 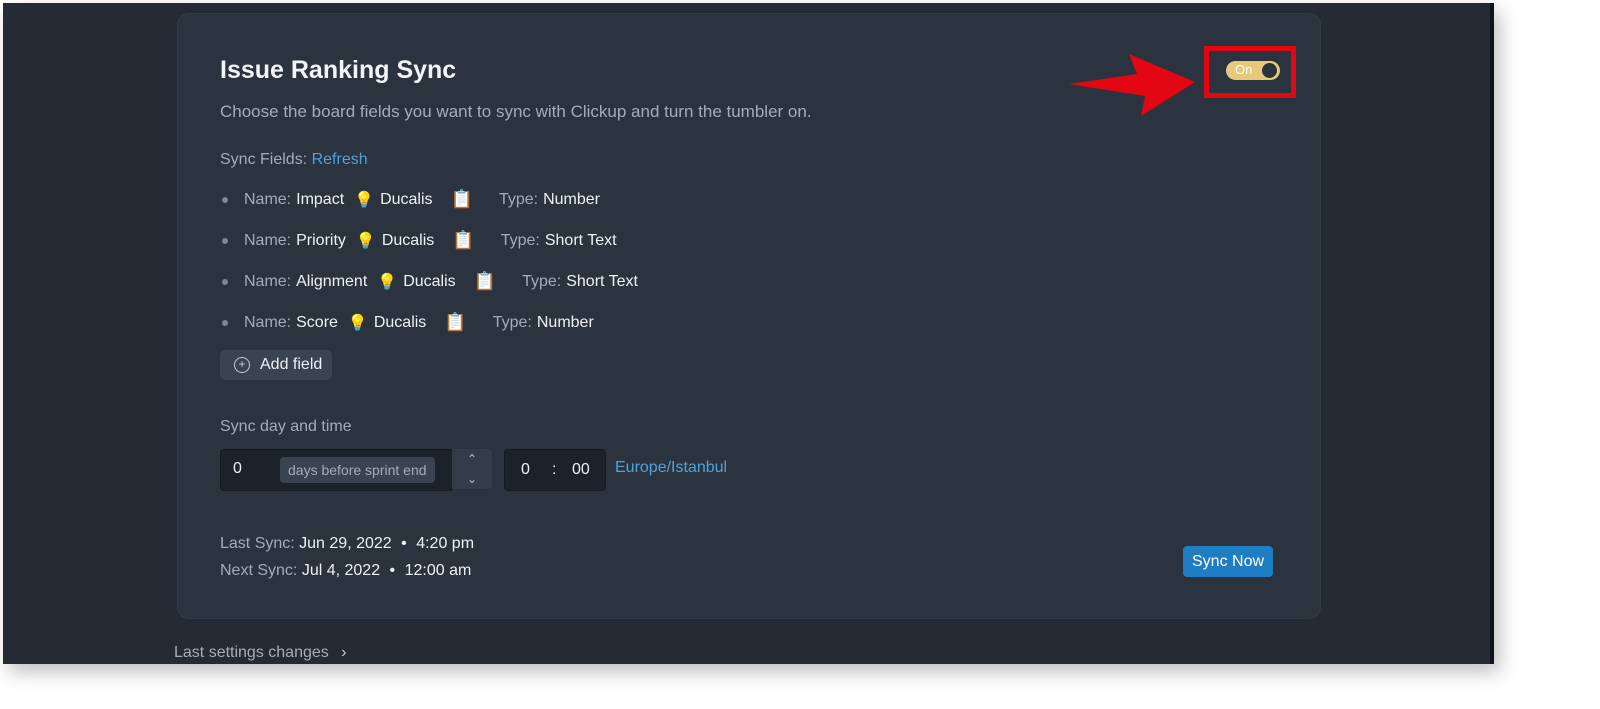 I want to click on toggle-label: On, so click(x=1244, y=69).